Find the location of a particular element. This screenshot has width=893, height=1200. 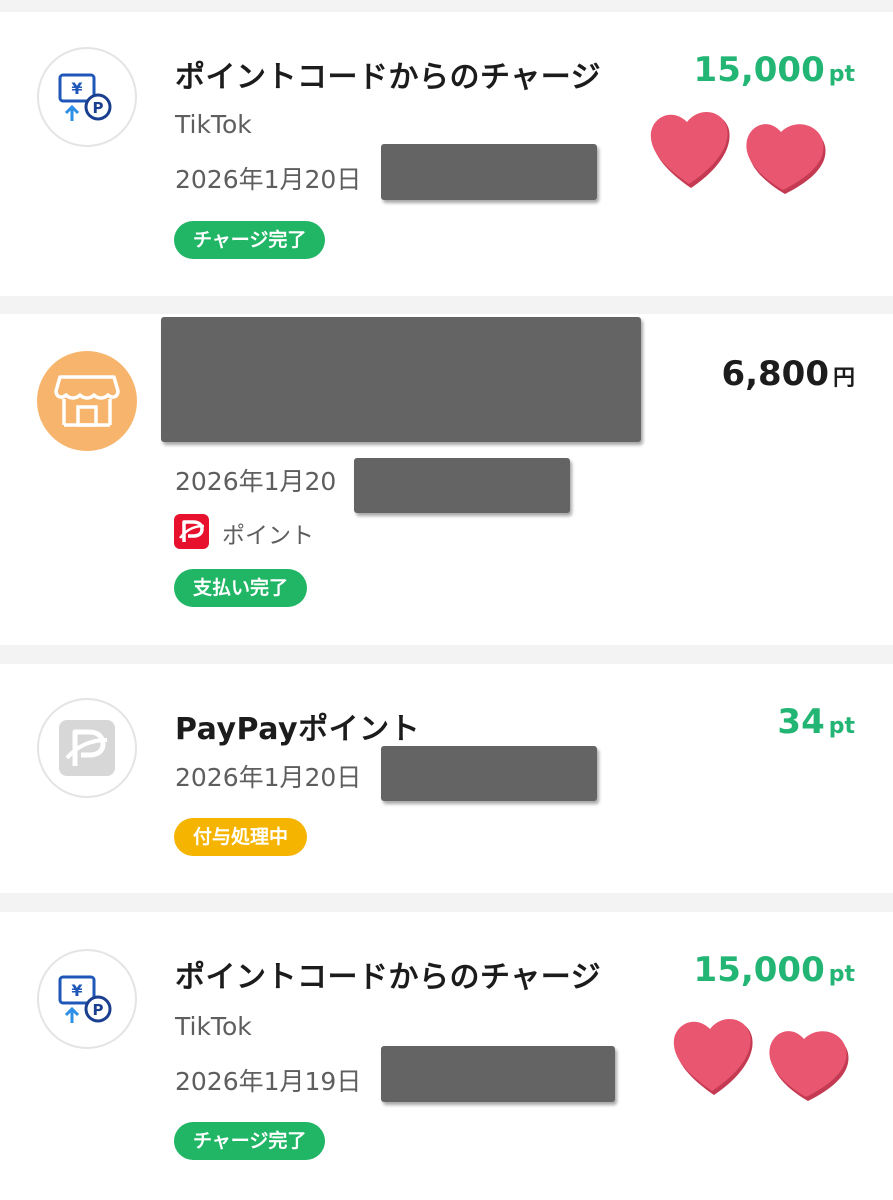

transaction-amount: 6,800 円 is located at coordinates (788, 374).